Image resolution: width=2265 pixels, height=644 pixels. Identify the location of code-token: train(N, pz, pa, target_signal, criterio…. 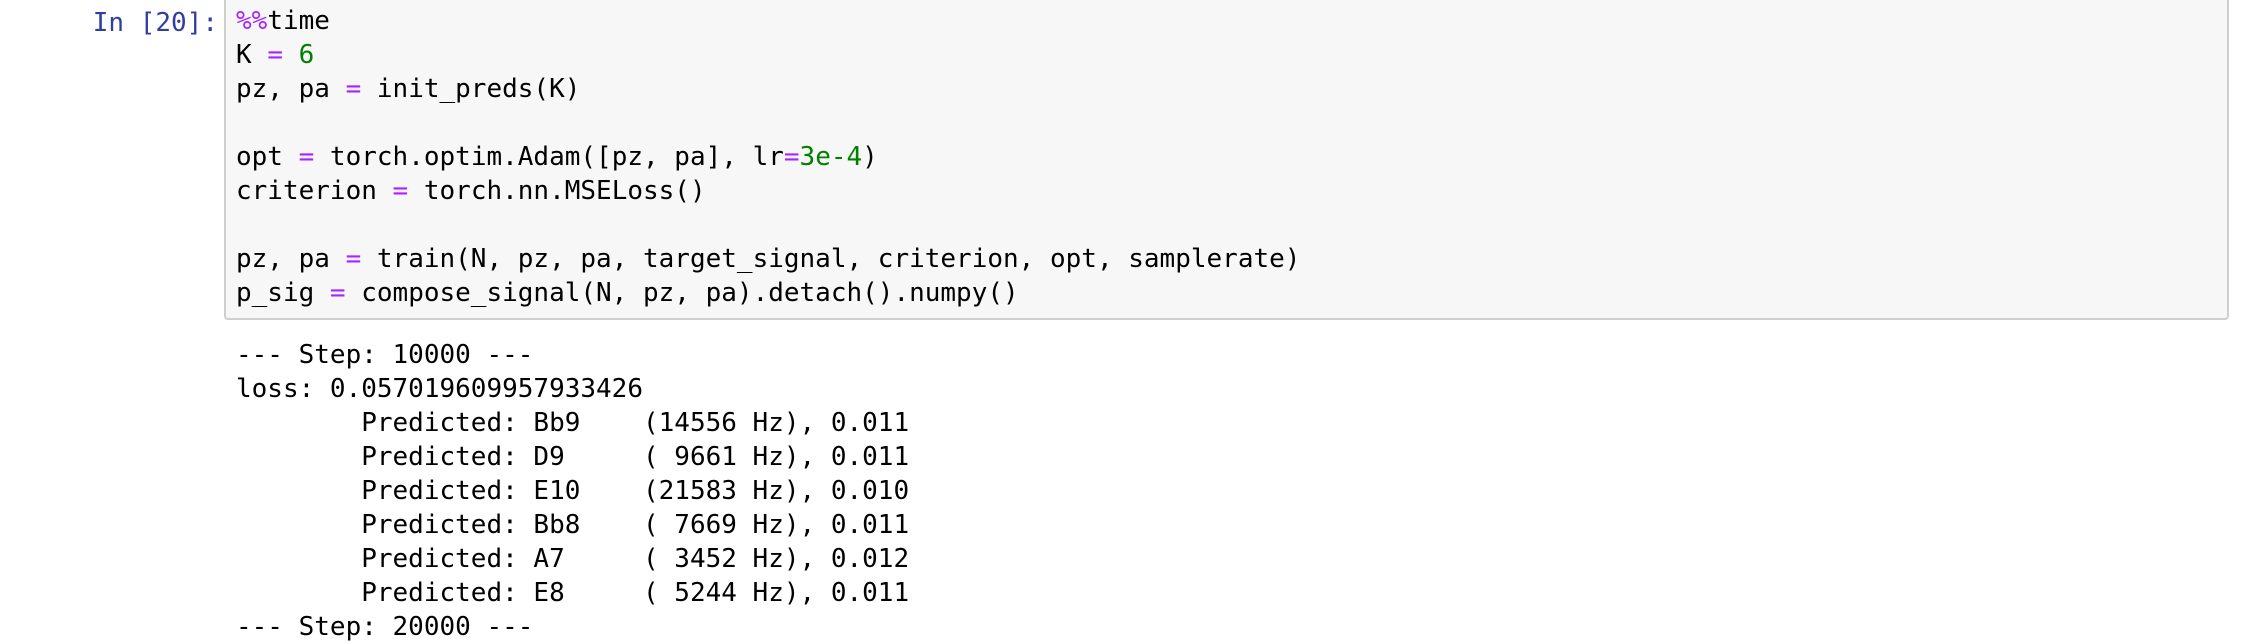
(831, 259).